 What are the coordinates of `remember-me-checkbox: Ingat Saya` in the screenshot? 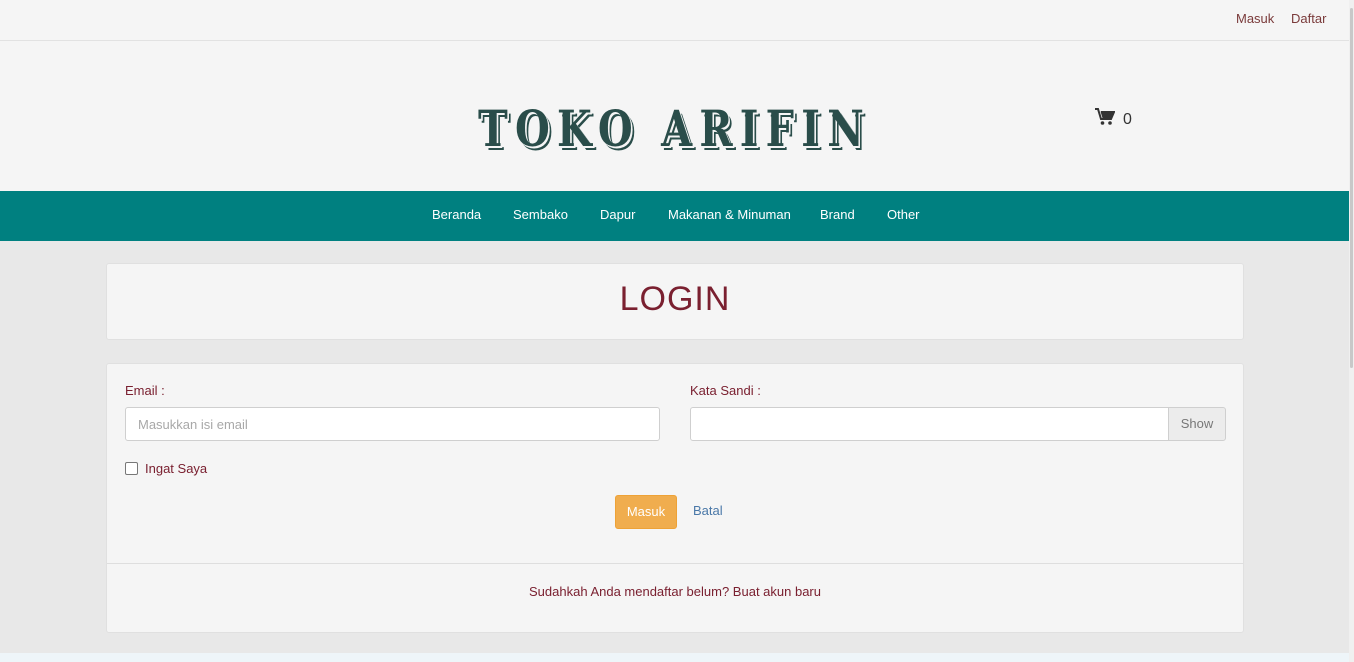 It's located at (166, 468).